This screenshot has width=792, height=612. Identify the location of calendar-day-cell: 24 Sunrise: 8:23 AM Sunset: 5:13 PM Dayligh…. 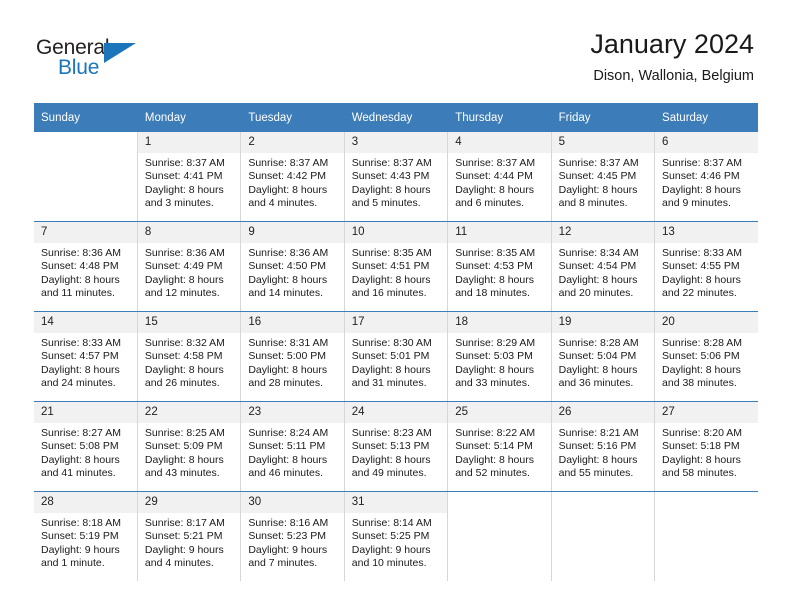
(396, 446).